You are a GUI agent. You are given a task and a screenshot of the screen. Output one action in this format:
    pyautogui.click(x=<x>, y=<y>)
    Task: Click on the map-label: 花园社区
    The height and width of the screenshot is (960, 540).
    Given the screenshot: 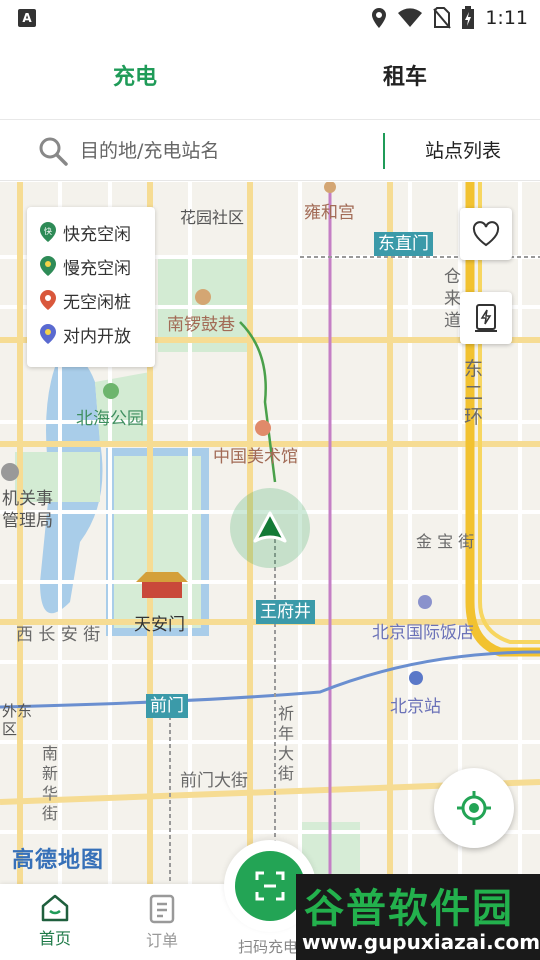 What is the action you would take?
    pyautogui.click(x=212, y=217)
    